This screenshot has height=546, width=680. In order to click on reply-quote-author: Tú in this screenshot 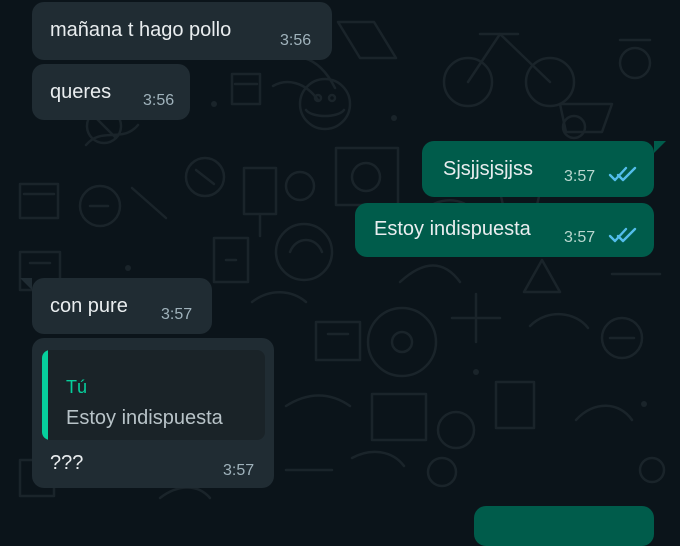, I will do `click(77, 387)`.